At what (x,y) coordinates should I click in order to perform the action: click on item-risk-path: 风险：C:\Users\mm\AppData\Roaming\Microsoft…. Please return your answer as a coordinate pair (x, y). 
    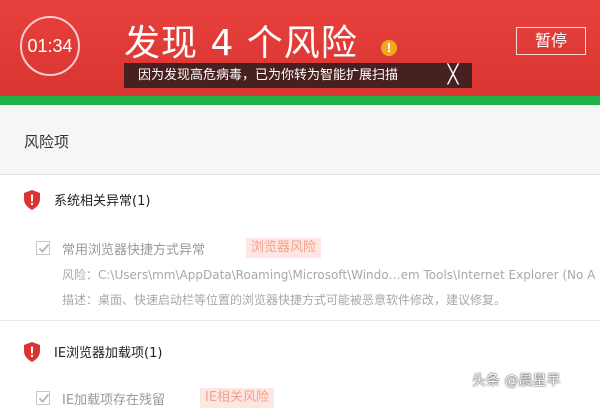
    Looking at the image, I should click on (329, 275).